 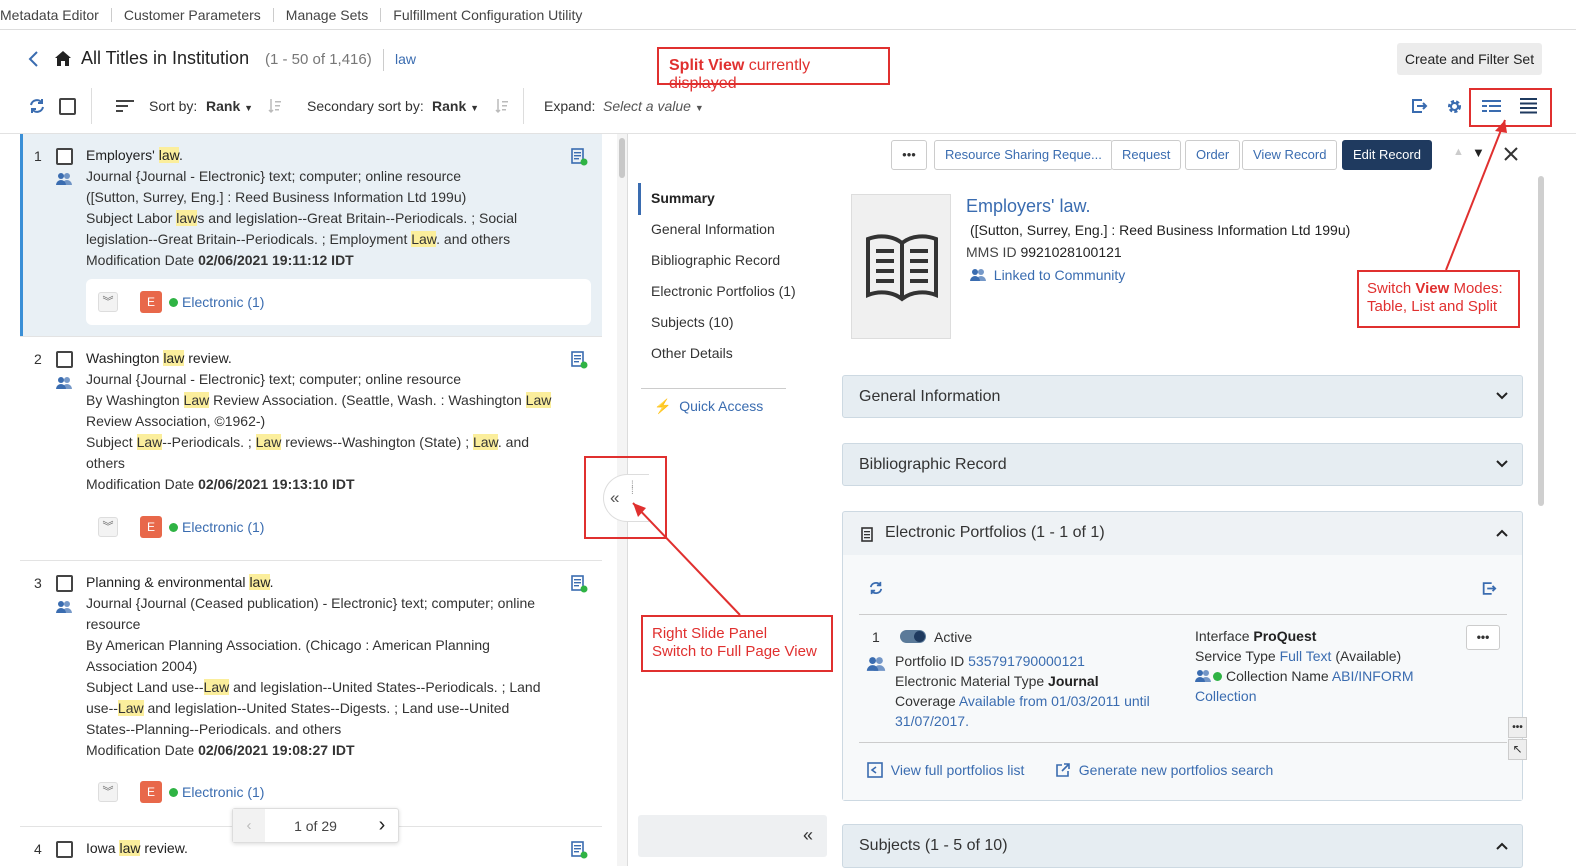 I want to click on view-full-portfolios-link: View full portfolios list, so click(x=945, y=770).